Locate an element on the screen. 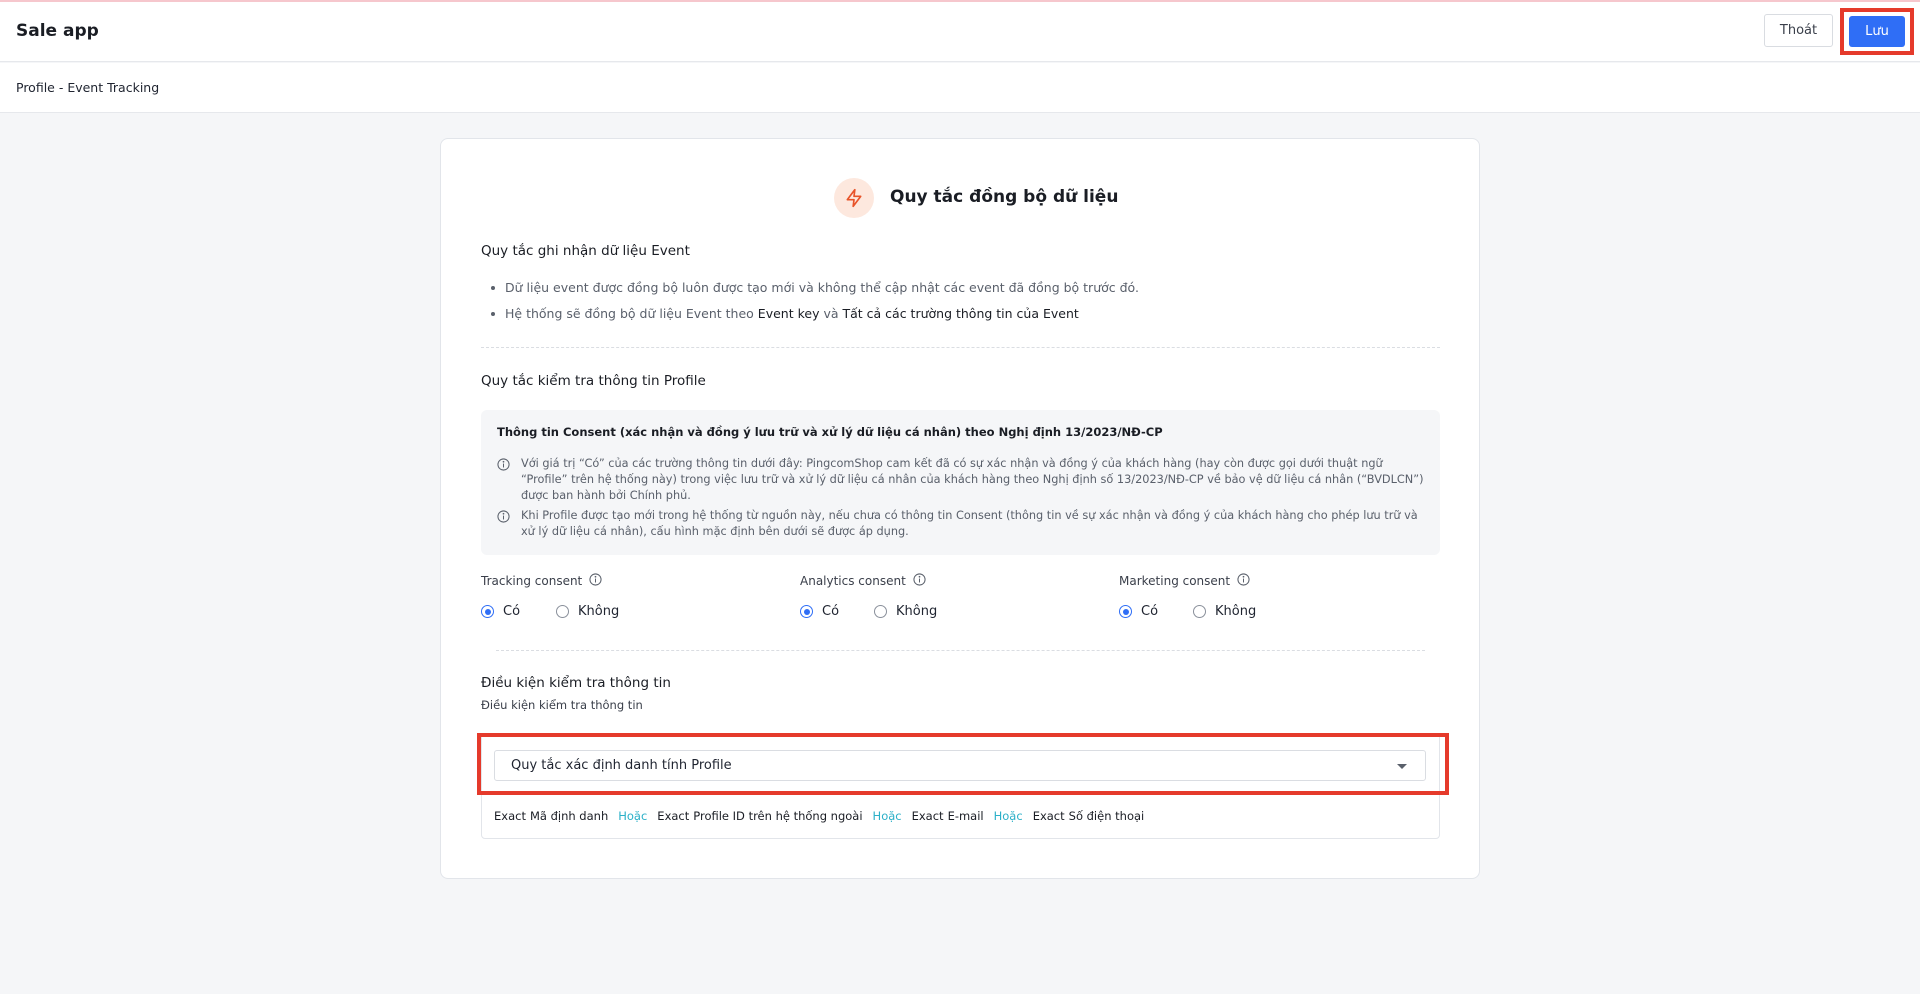 The image size is (1920, 994). event-rules-title: Quy tắc ghi nhận dữ liệu Event is located at coordinates (585, 251).